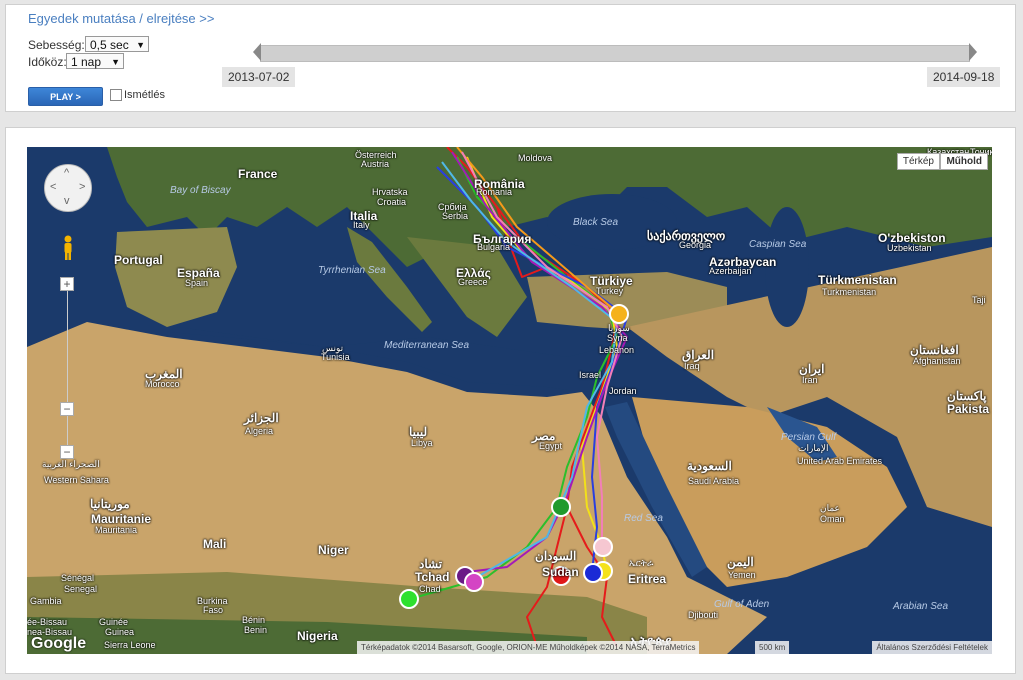 The width and height of the screenshot is (1023, 680). Describe the element at coordinates (556, 556) in the screenshot. I see `map-label: السودان` at that location.